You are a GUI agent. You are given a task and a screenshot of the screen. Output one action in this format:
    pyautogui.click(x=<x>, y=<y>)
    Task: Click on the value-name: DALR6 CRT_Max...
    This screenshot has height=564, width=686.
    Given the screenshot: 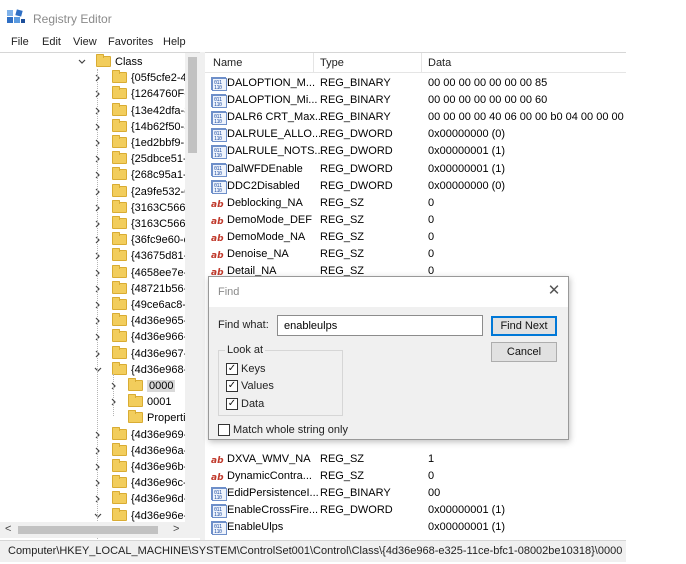 What is the action you would take?
    pyautogui.click(x=275, y=117)
    